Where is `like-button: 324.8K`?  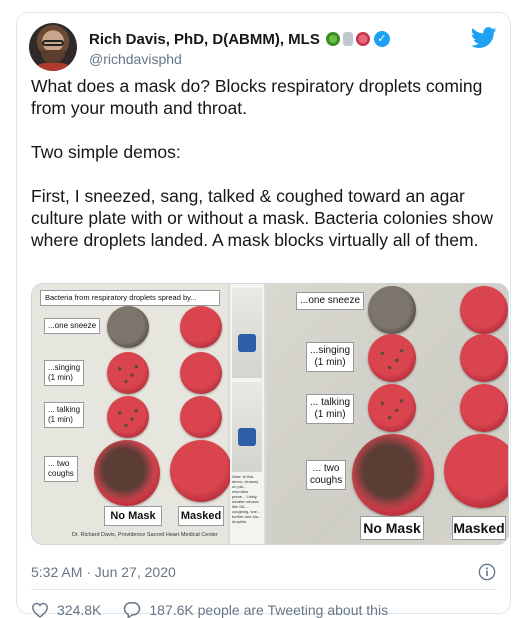
like-button: 324.8K is located at coordinates (66, 610).